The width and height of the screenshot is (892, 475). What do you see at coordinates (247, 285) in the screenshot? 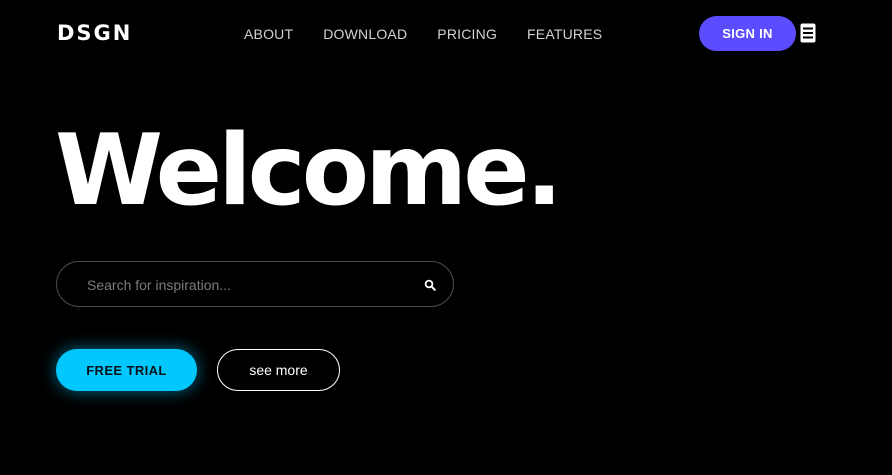
I see `search-input` at bounding box center [247, 285].